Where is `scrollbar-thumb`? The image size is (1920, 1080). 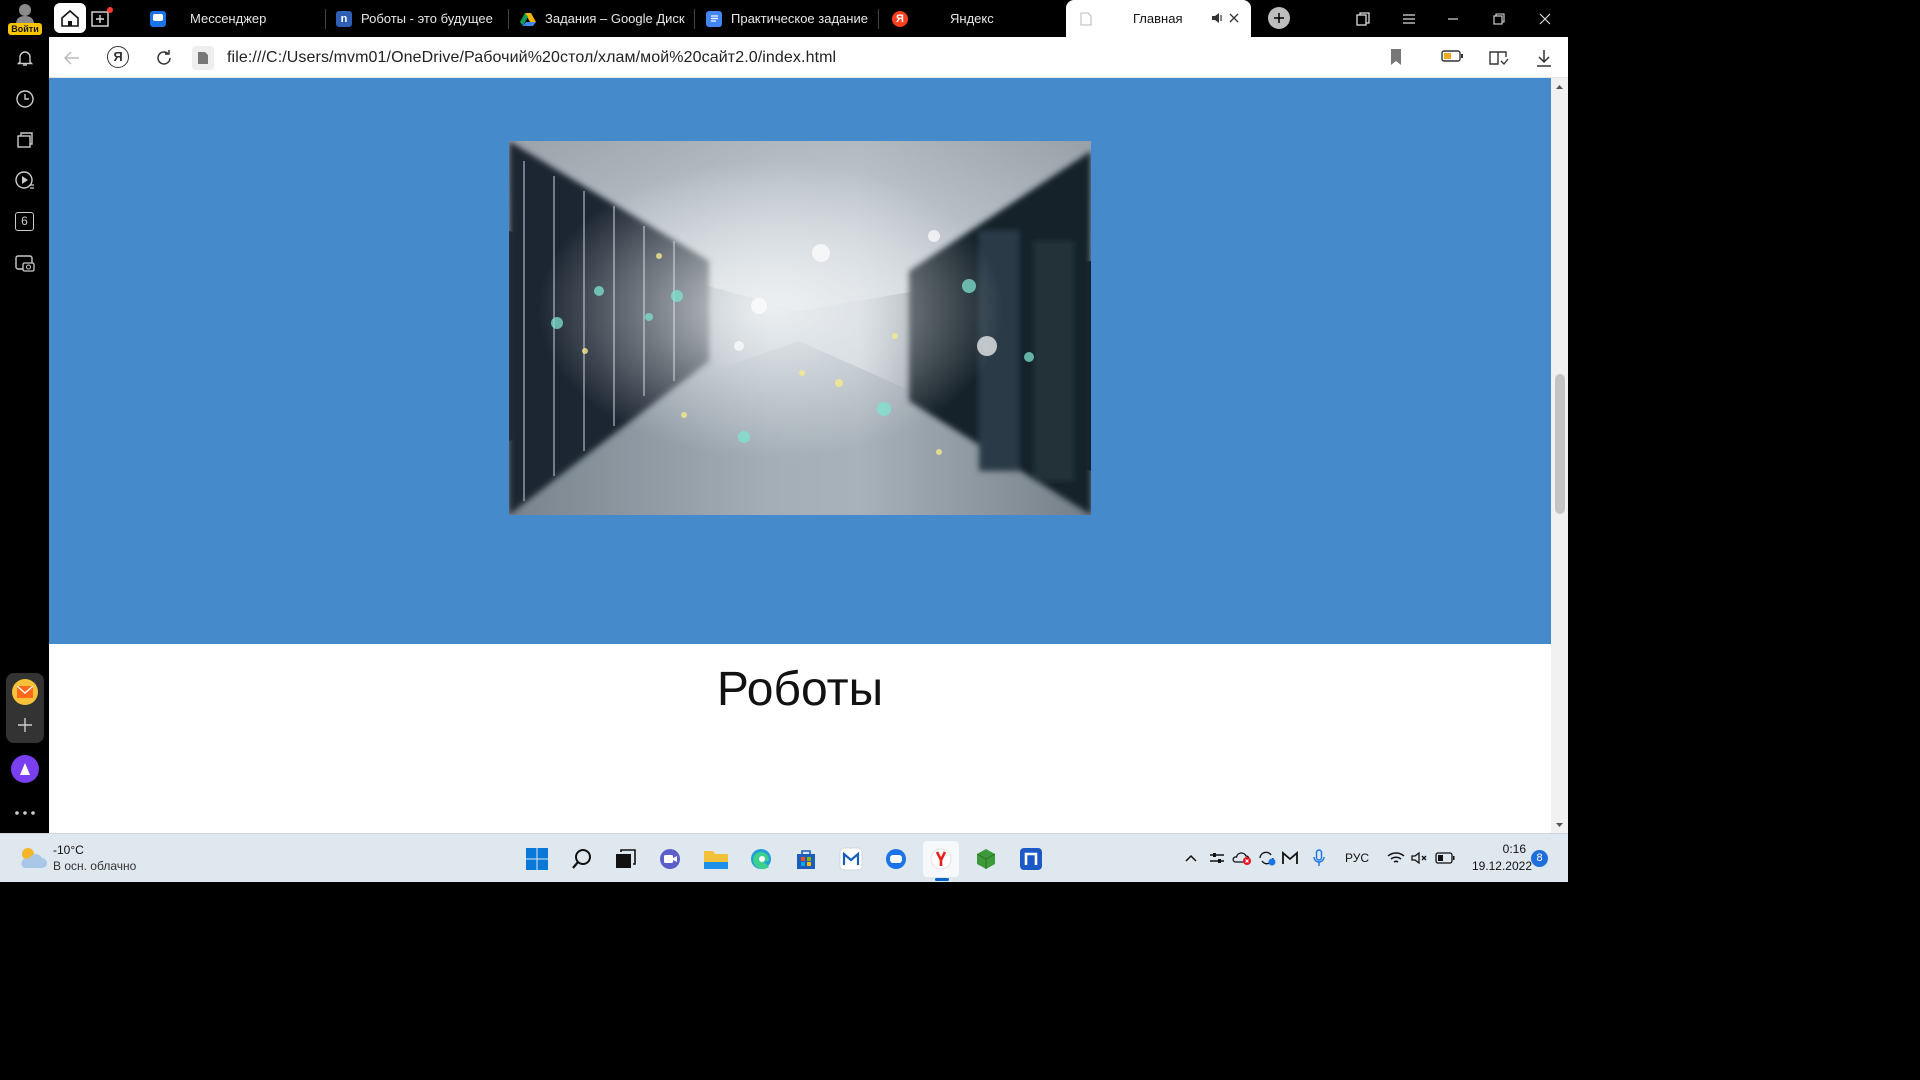
scrollbar-thumb is located at coordinates (1560, 444).